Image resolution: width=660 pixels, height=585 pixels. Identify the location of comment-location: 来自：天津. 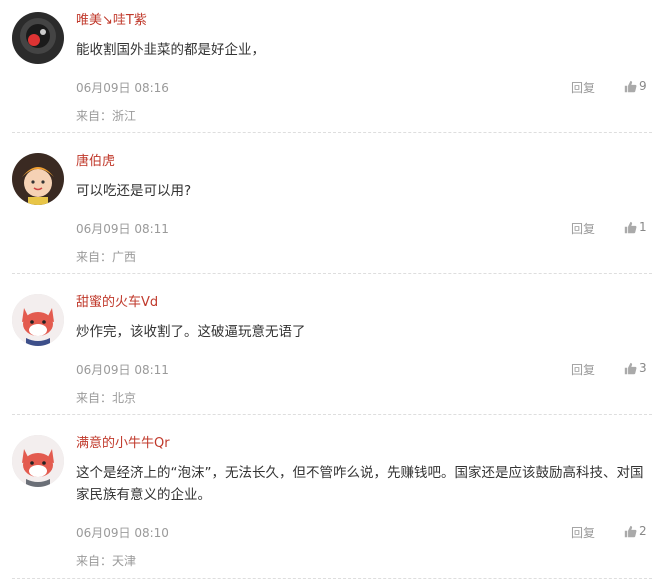
(106, 561).